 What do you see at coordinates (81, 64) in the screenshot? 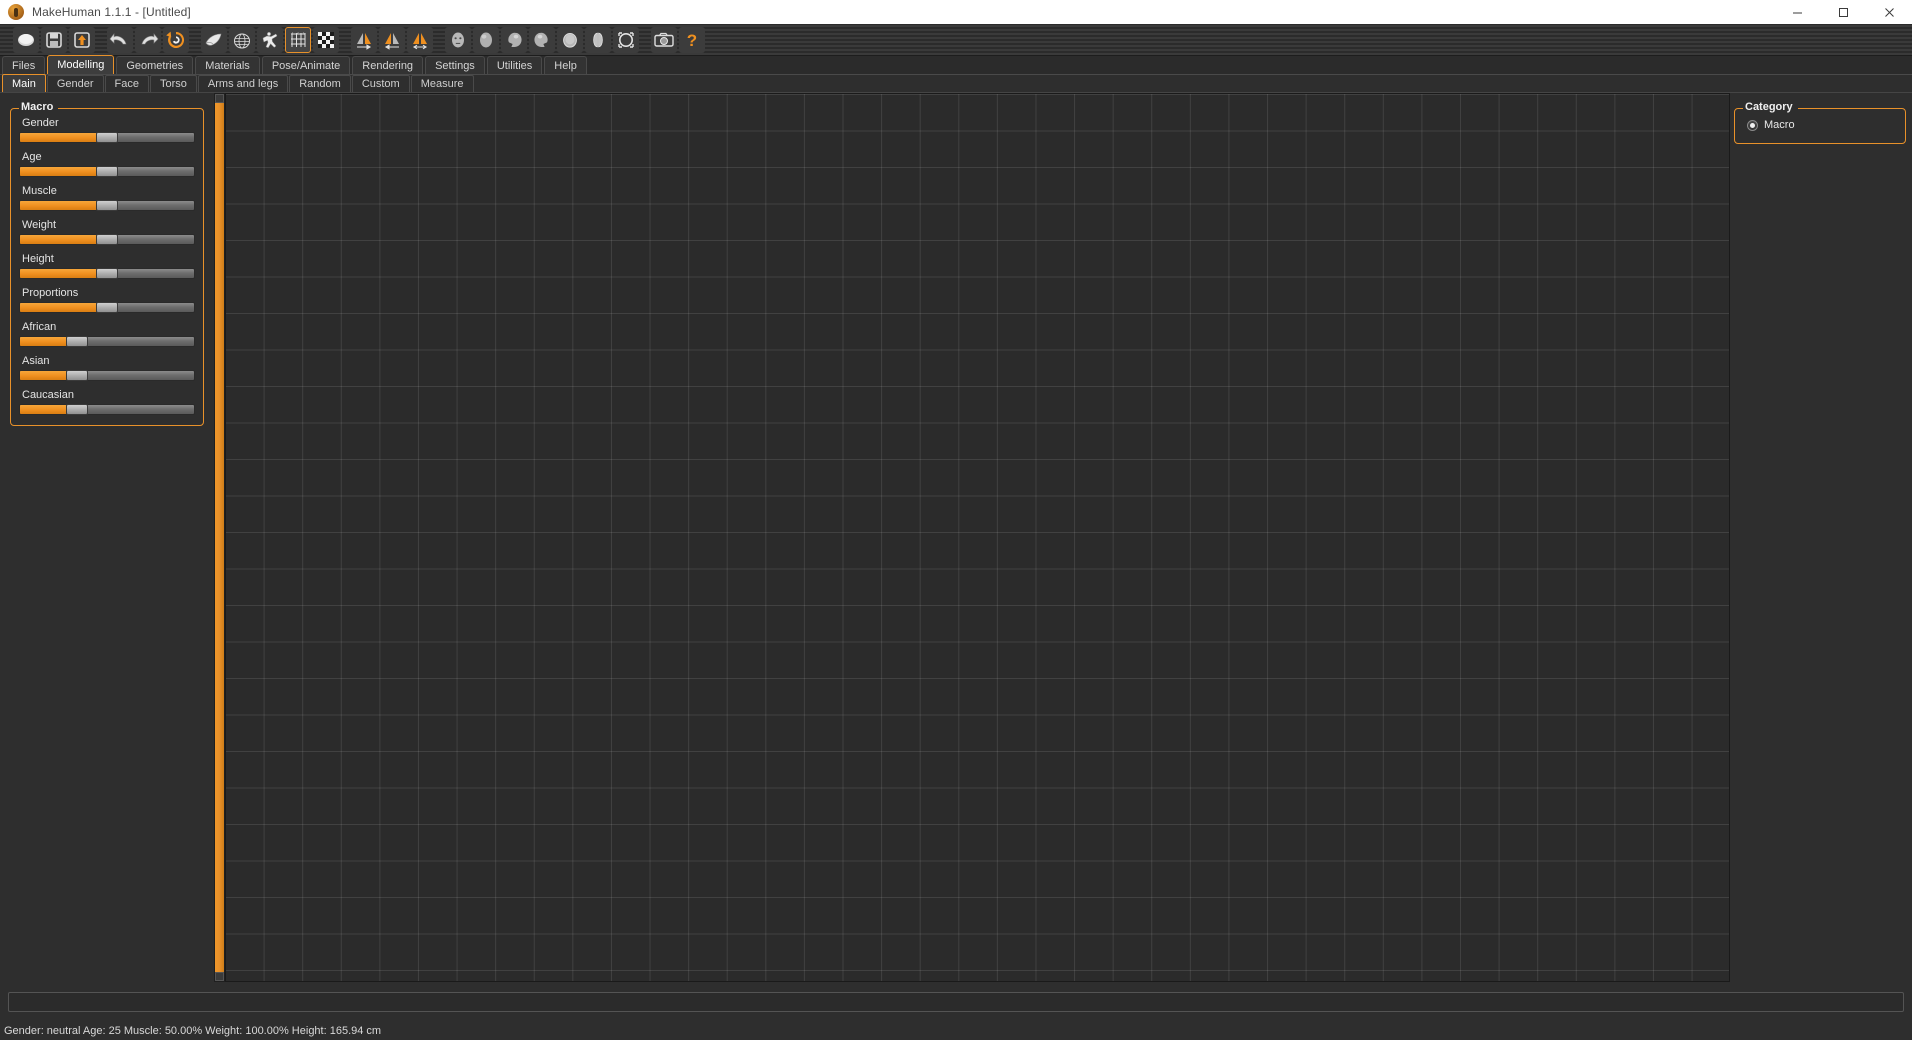
I see `tab-modelling: Modelling` at bounding box center [81, 64].